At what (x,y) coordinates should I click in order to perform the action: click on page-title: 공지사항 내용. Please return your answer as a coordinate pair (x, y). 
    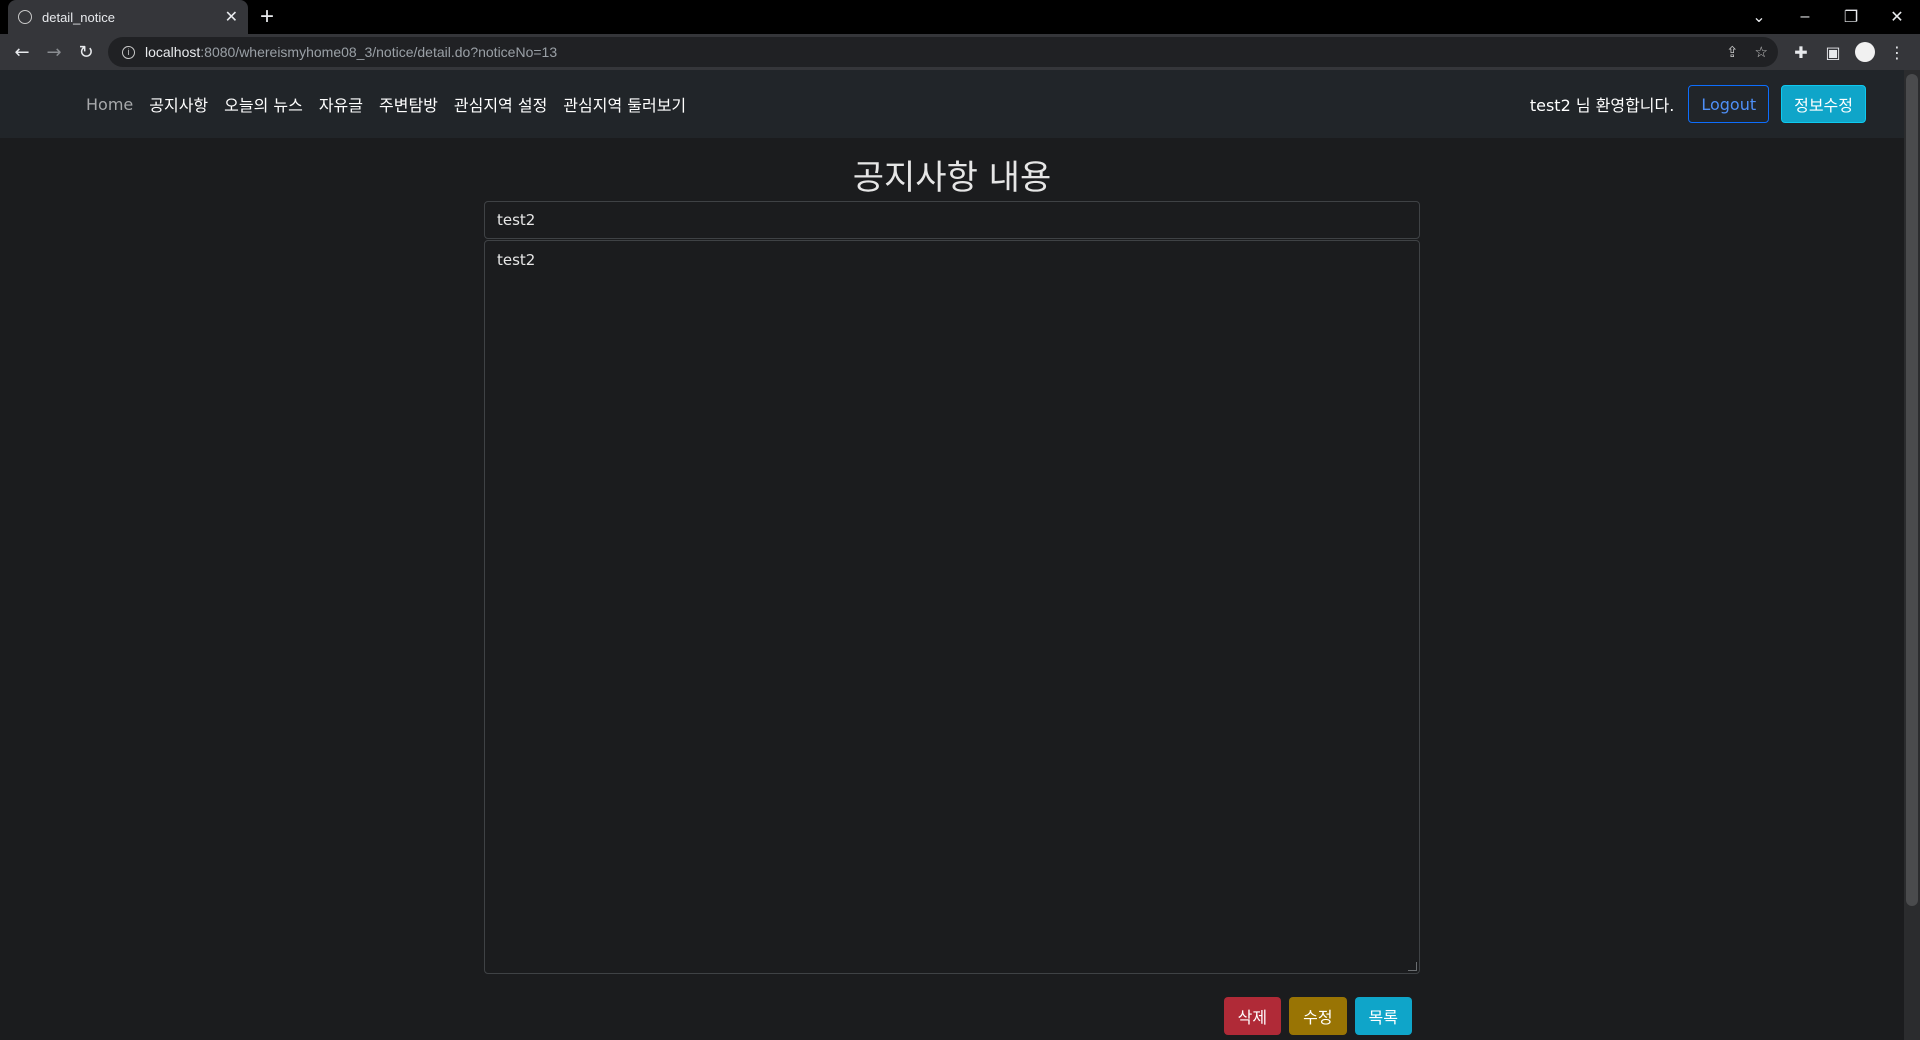
    Looking at the image, I should click on (952, 178).